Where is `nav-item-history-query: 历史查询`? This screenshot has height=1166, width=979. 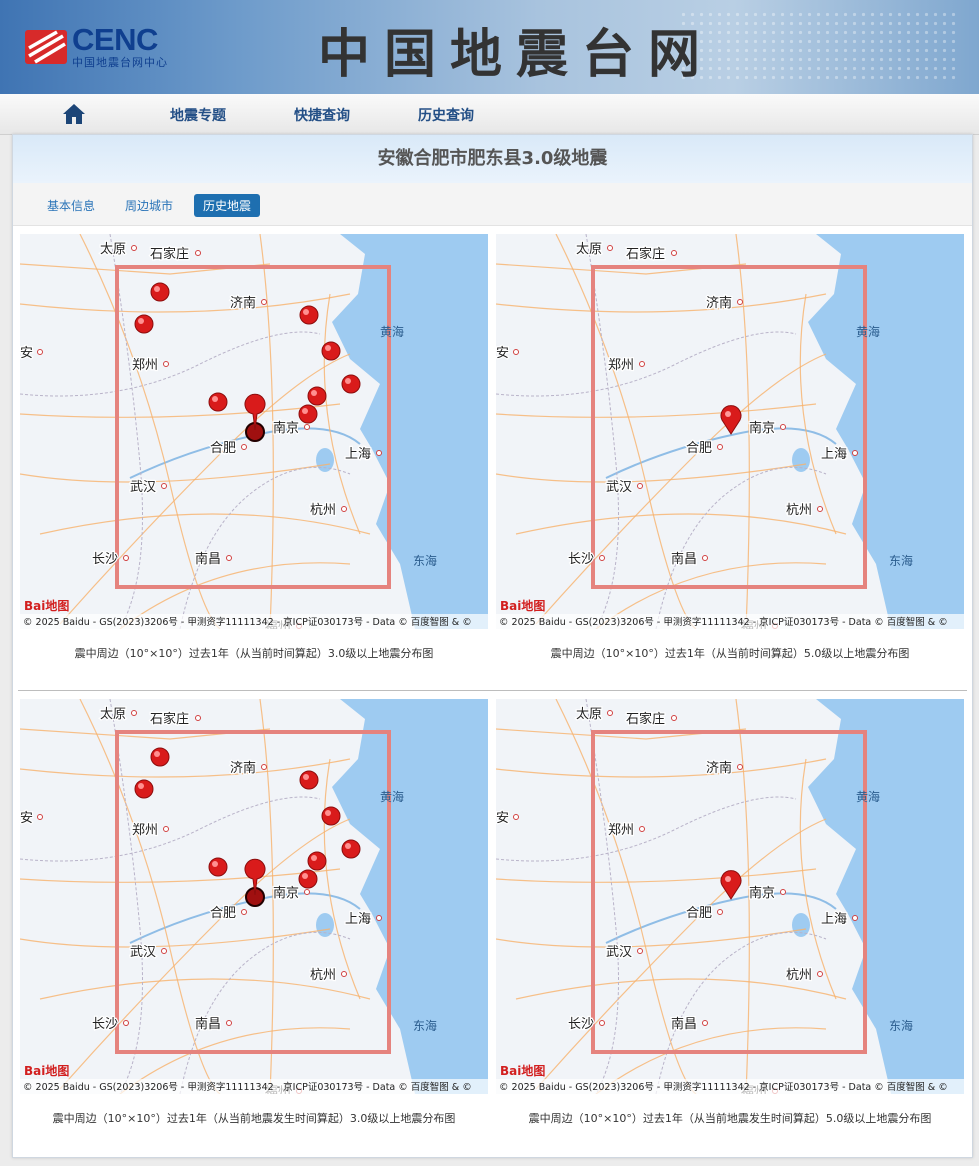 nav-item-history-query: 历史查询 is located at coordinates (446, 115).